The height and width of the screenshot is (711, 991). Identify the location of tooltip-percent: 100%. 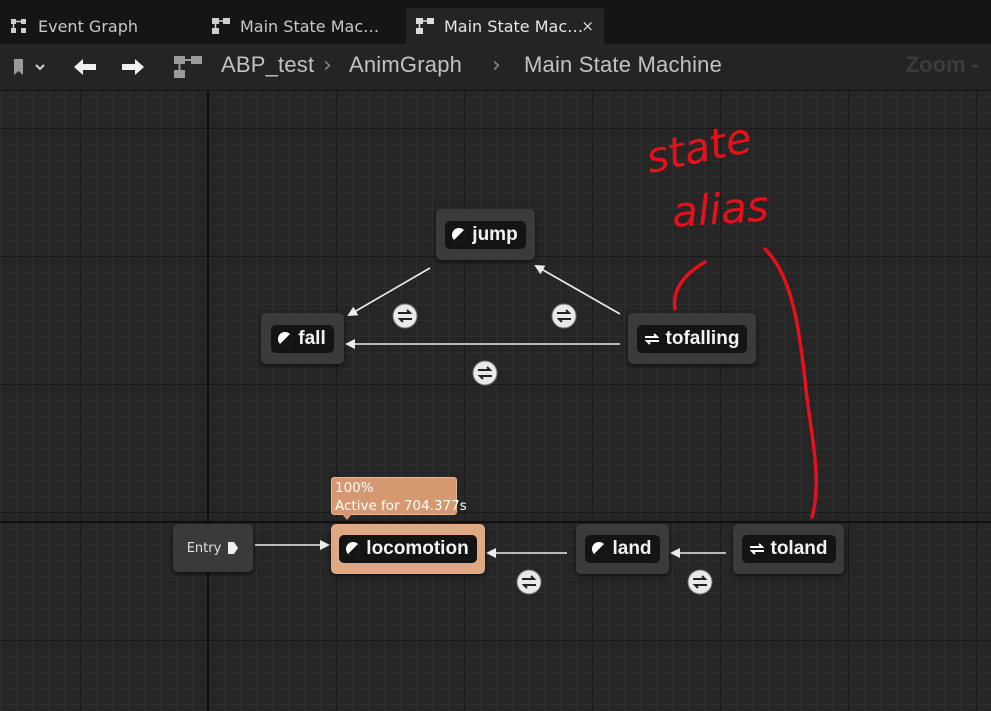
(354, 488).